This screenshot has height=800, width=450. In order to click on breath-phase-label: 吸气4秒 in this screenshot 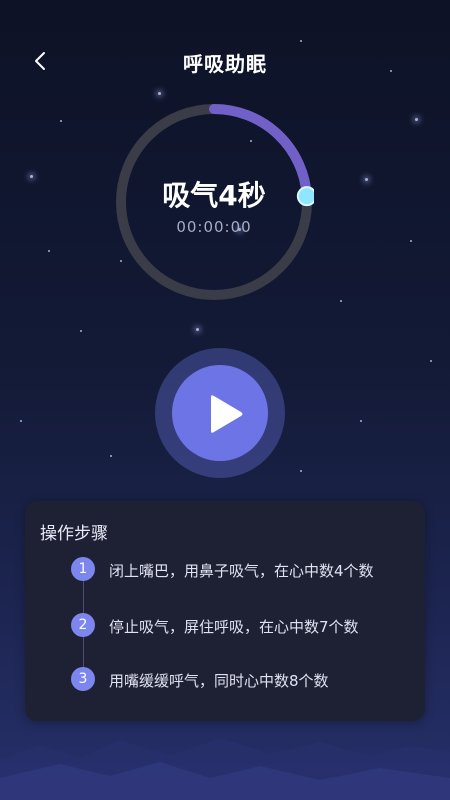, I will do `click(214, 195)`.